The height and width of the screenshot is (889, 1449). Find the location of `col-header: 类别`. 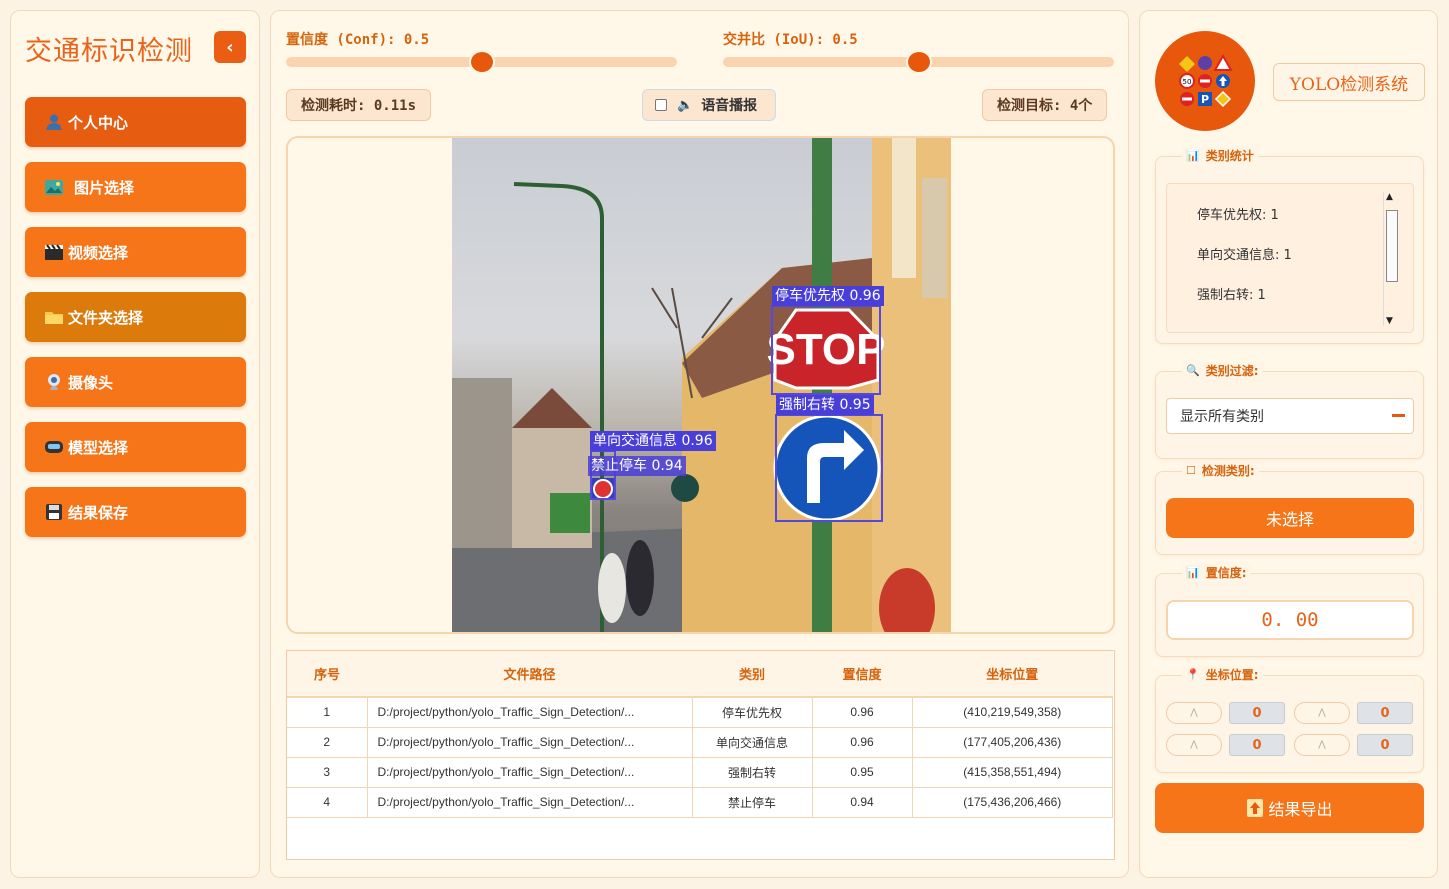

col-header: 类别 is located at coordinates (752, 674).